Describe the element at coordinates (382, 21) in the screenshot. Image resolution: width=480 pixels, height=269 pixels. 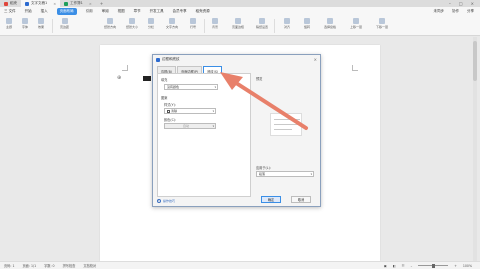
I see `send-backward-icon` at that location.